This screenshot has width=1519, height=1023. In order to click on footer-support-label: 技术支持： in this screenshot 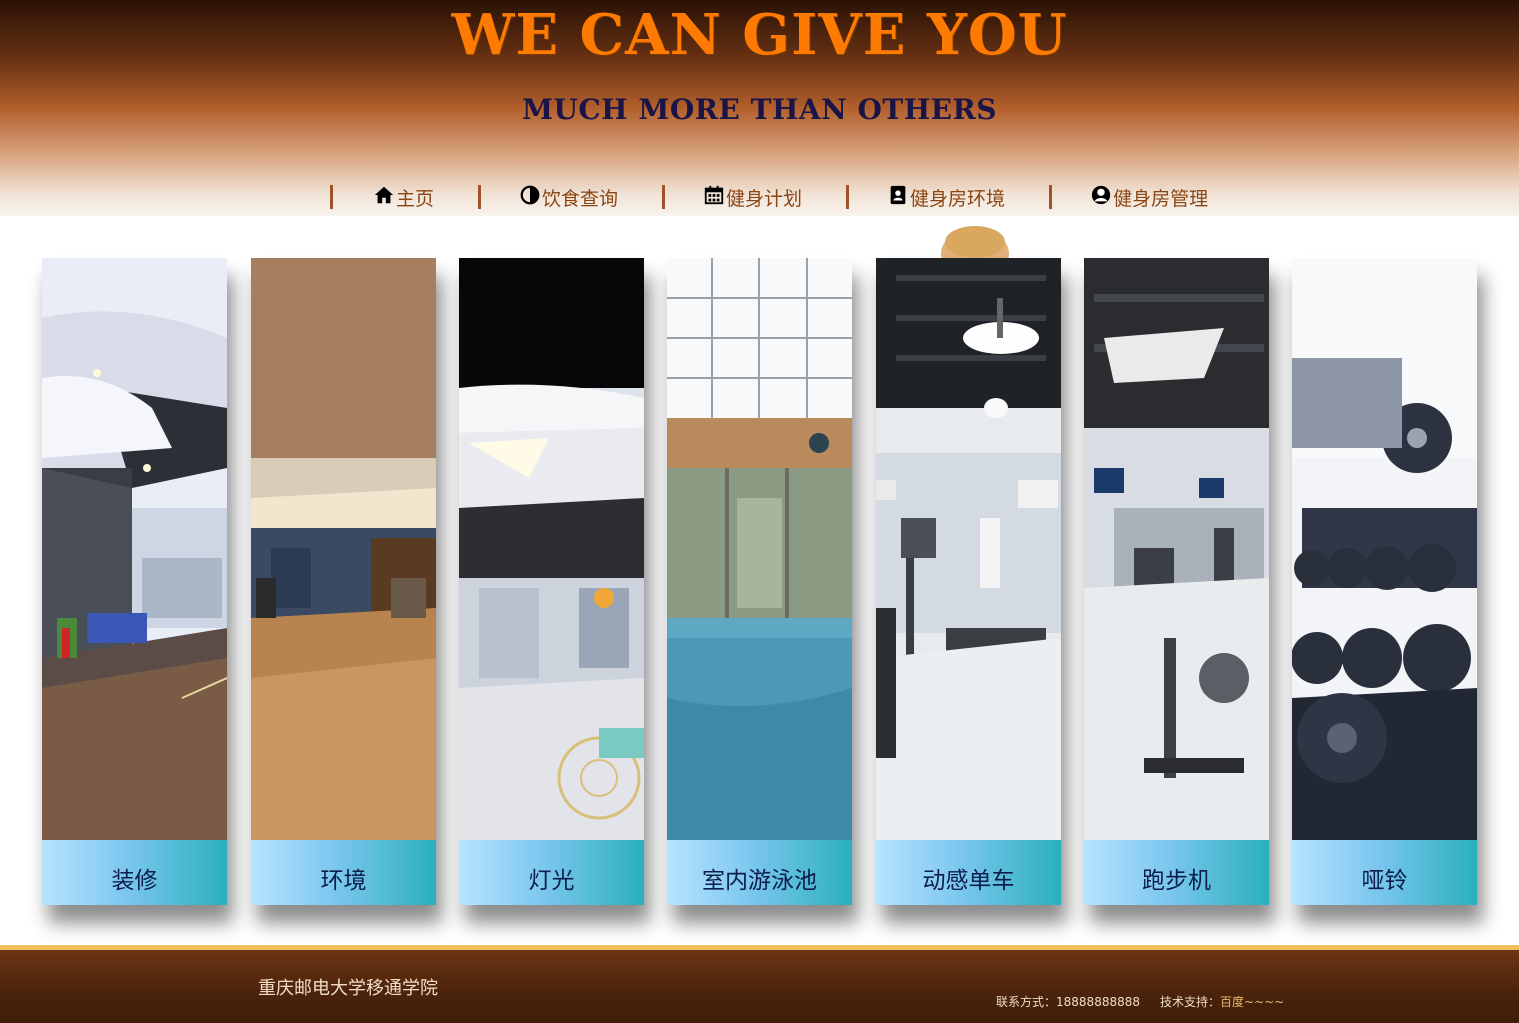, I will do `click(1190, 1002)`.